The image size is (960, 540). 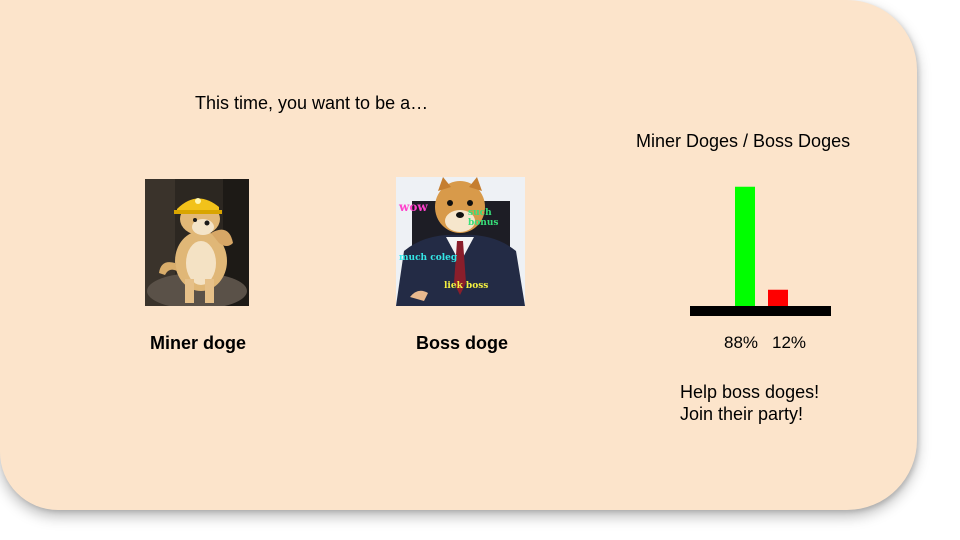 What do you see at coordinates (760, 251) in the screenshot?
I see `bar-chart` at bounding box center [760, 251].